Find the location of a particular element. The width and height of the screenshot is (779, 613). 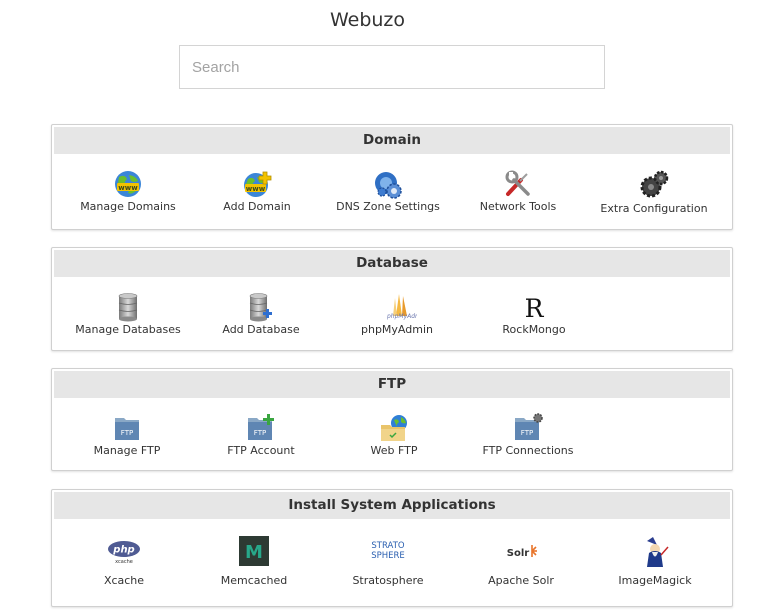

dark-gear-icon is located at coordinates (654, 184).